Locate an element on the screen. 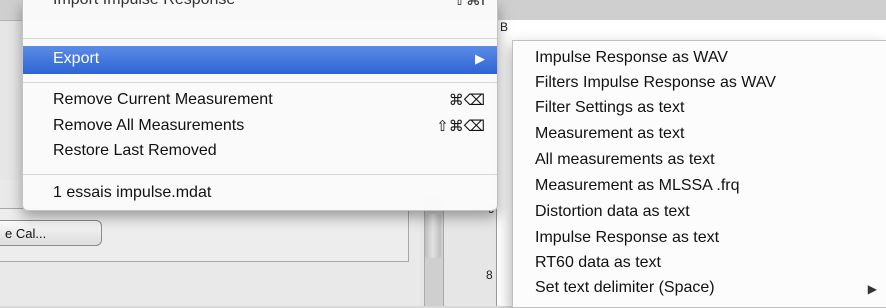  submenu-item-filter-settings-text: Filter Settings as text is located at coordinates (699, 110).